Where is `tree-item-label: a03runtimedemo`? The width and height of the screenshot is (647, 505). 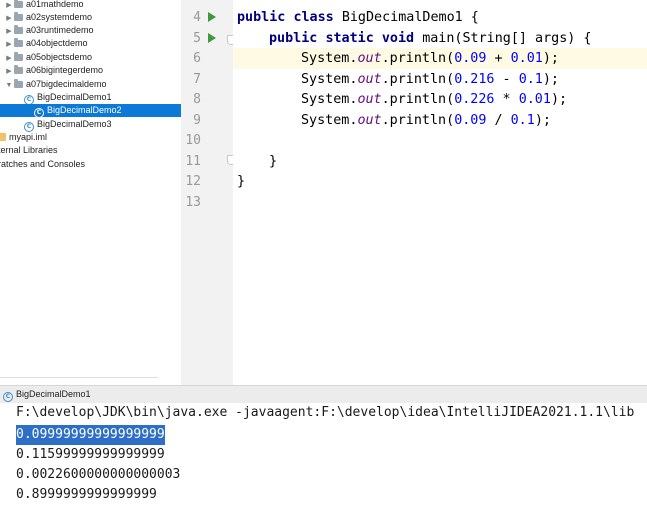 tree-item-label: a03runtimedemo is located at coordinates (60, 30).